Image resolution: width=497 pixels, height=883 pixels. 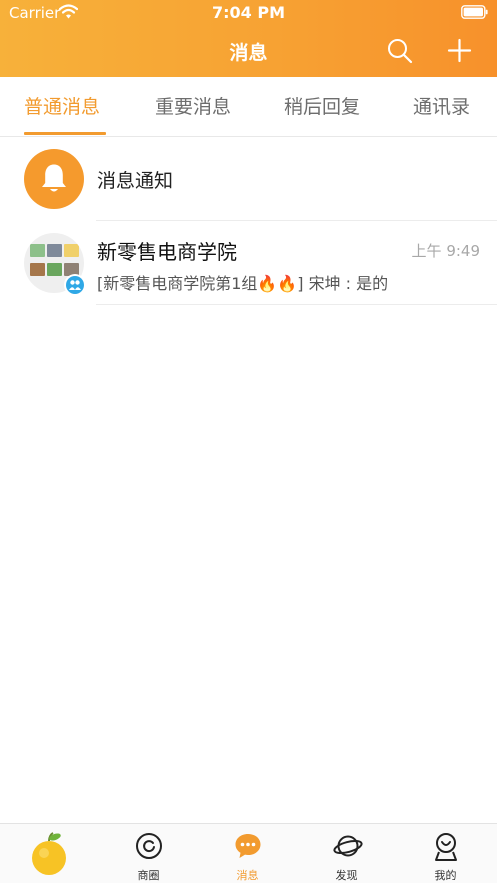 I want to click on header: Carrier 7:04 PM 消息, so click(x=248, y=38).